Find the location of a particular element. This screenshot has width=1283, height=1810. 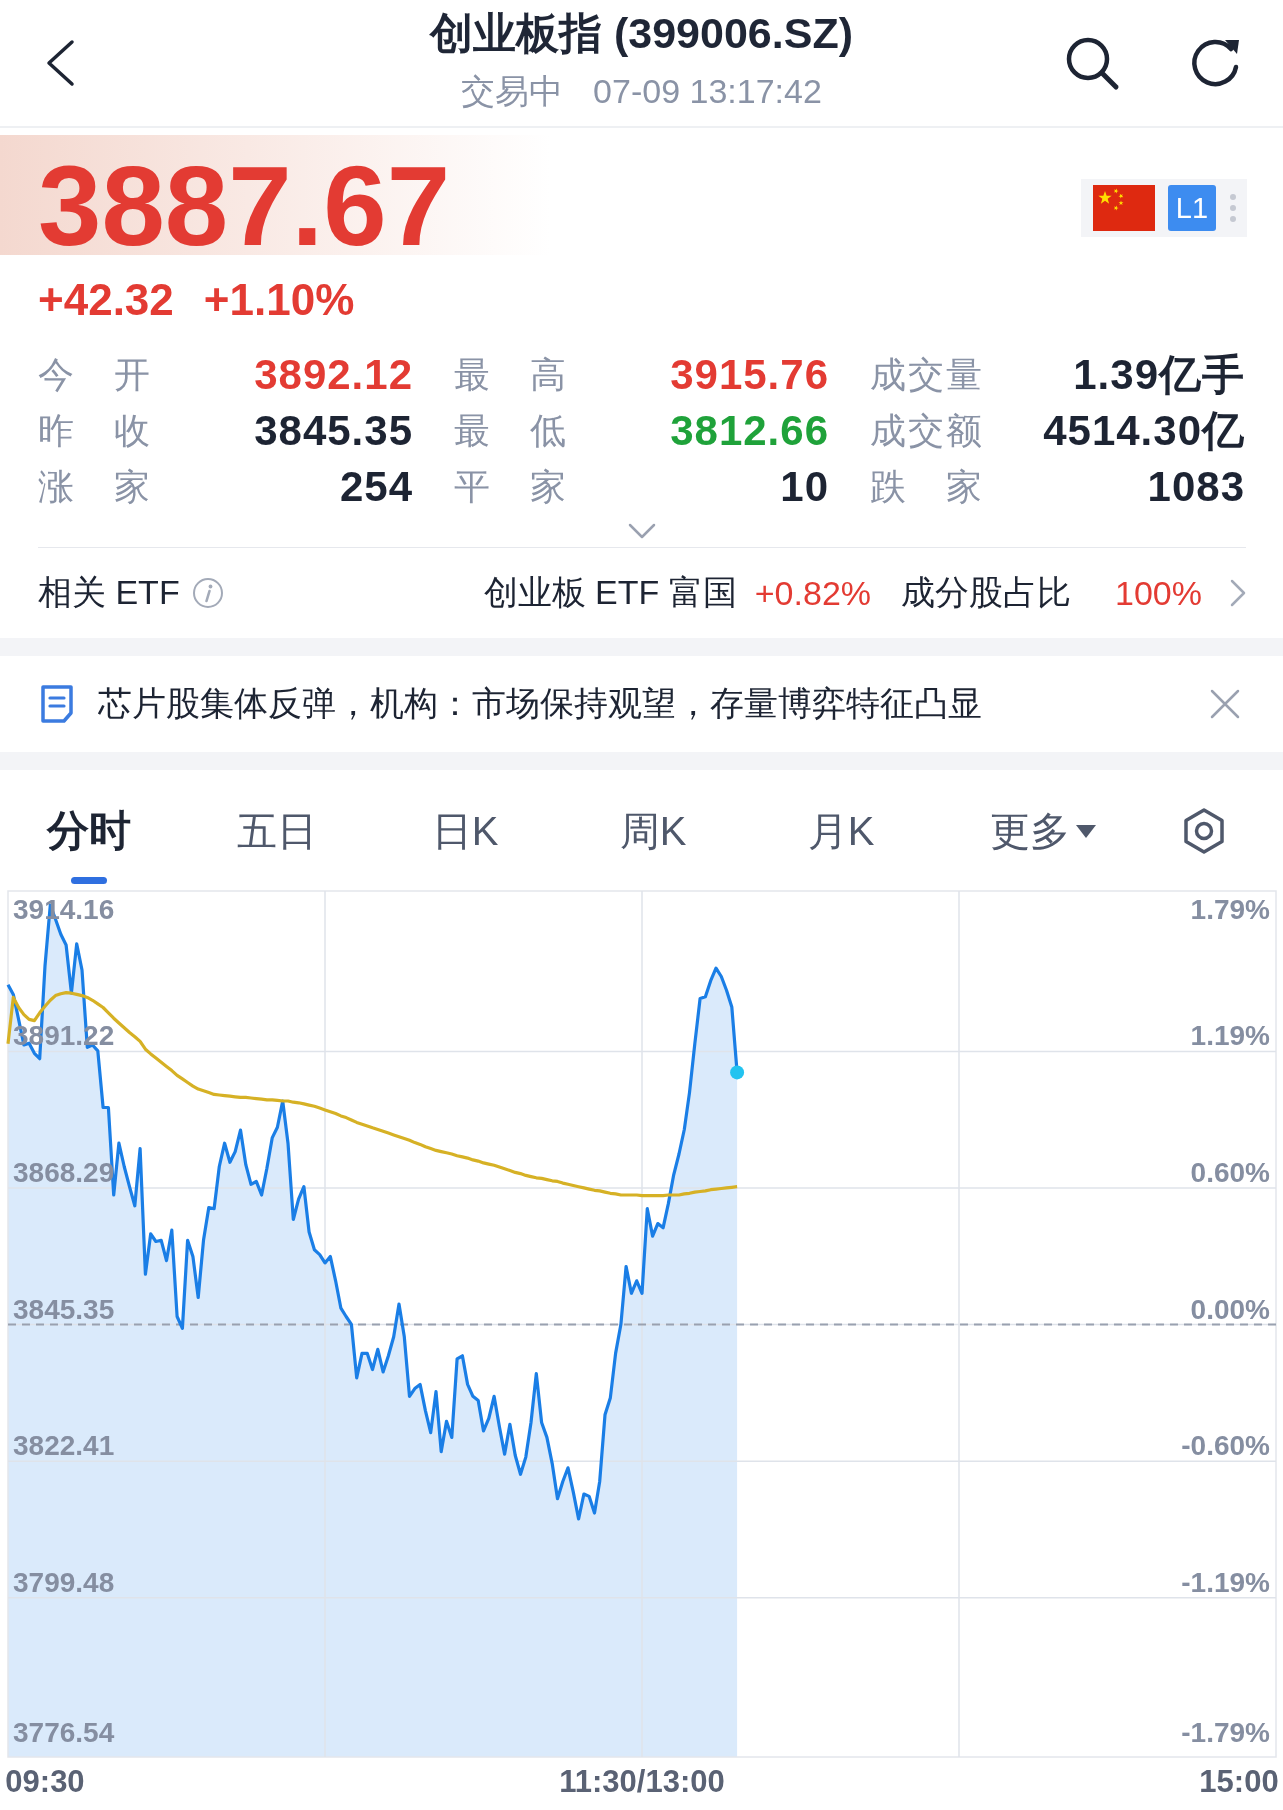

more-icon is located at coordinates (1233, 208).